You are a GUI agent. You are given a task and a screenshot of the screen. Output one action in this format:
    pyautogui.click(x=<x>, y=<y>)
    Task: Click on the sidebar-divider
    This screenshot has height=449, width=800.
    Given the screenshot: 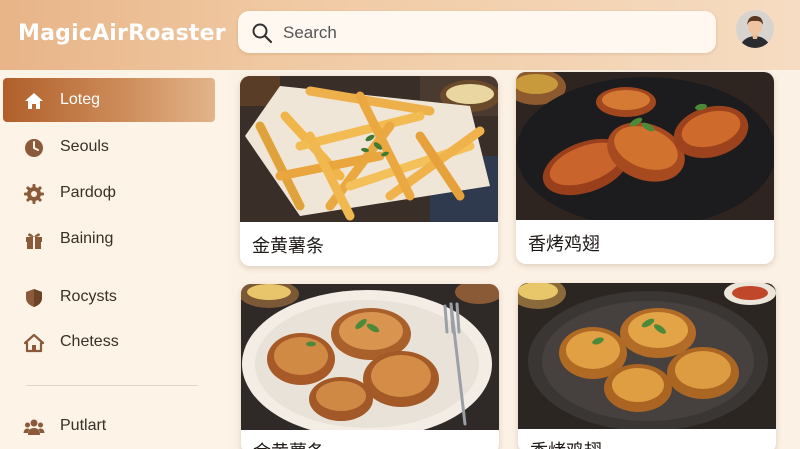 What is the action you would take?
    pyautogui.click(x=112, y=385)
    